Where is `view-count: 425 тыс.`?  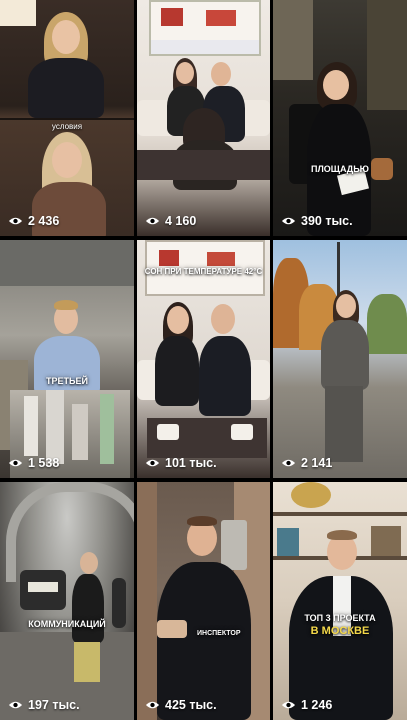
view-count: 425 тыс. is located at coordinates (181, 705).